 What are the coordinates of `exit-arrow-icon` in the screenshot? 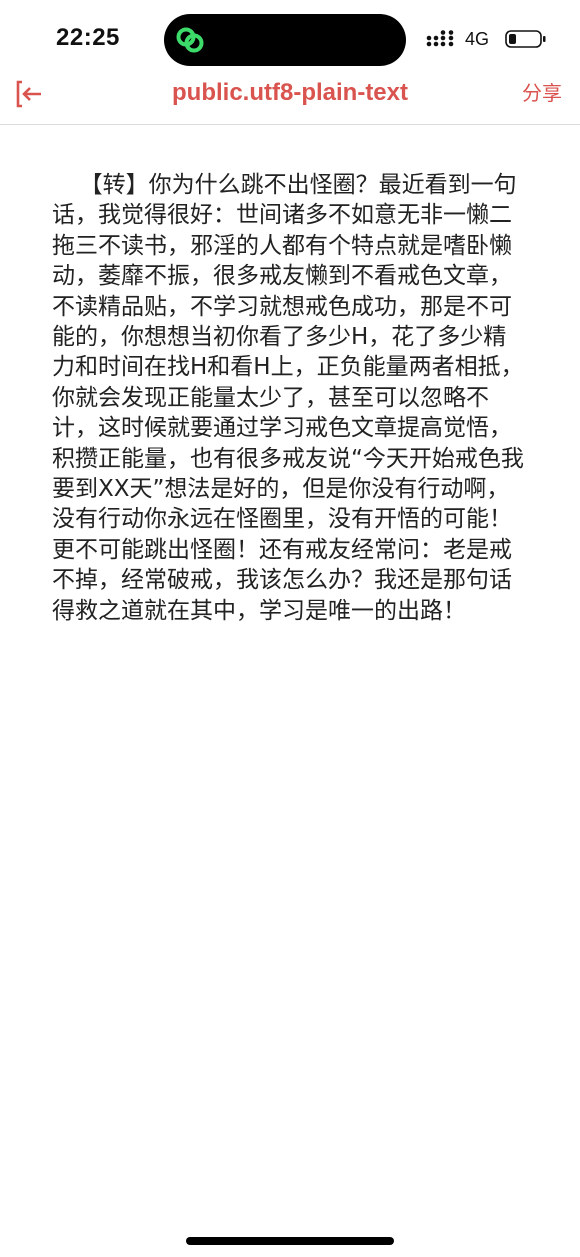 It's located at (28, 94).